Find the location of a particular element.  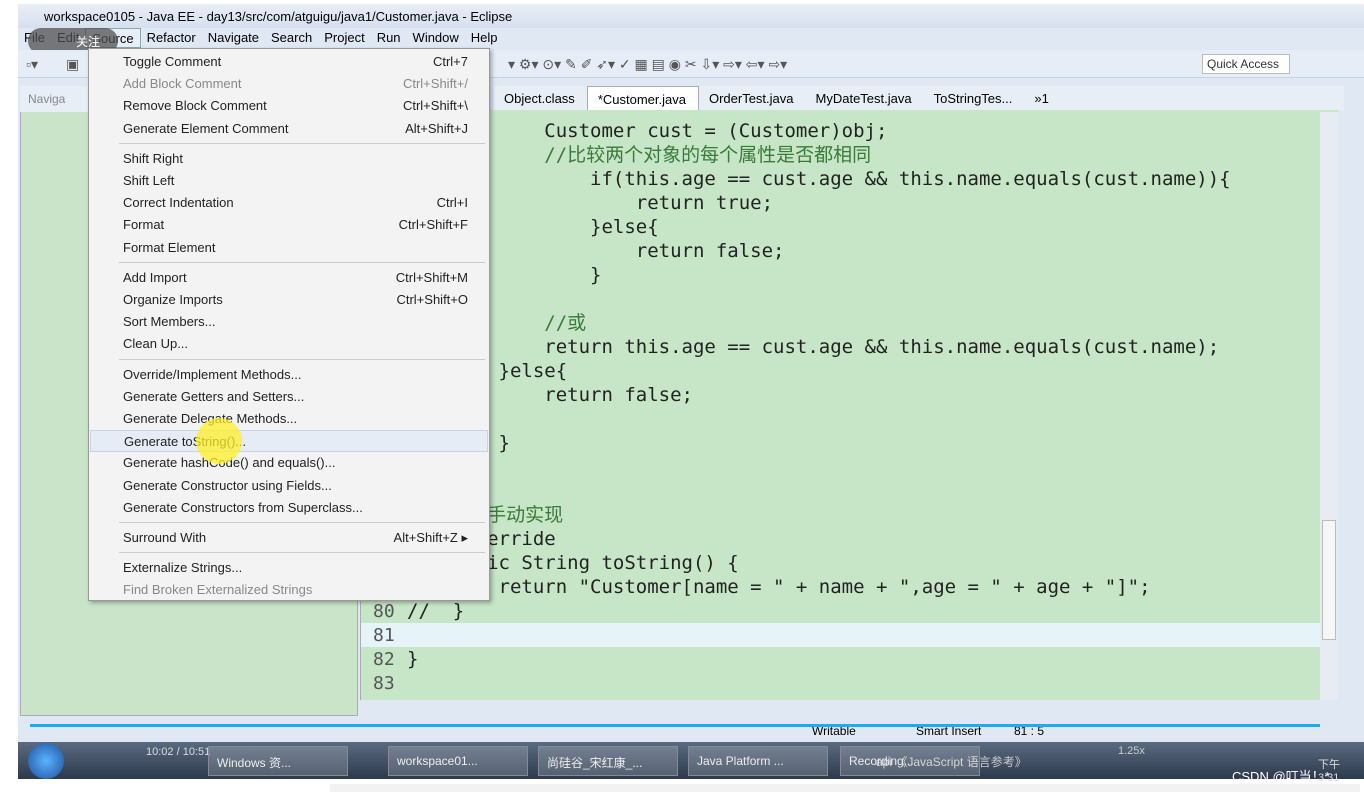

menu-item-shortcut: Ctrl+Shift+/ is located at coordinates (435, 84).